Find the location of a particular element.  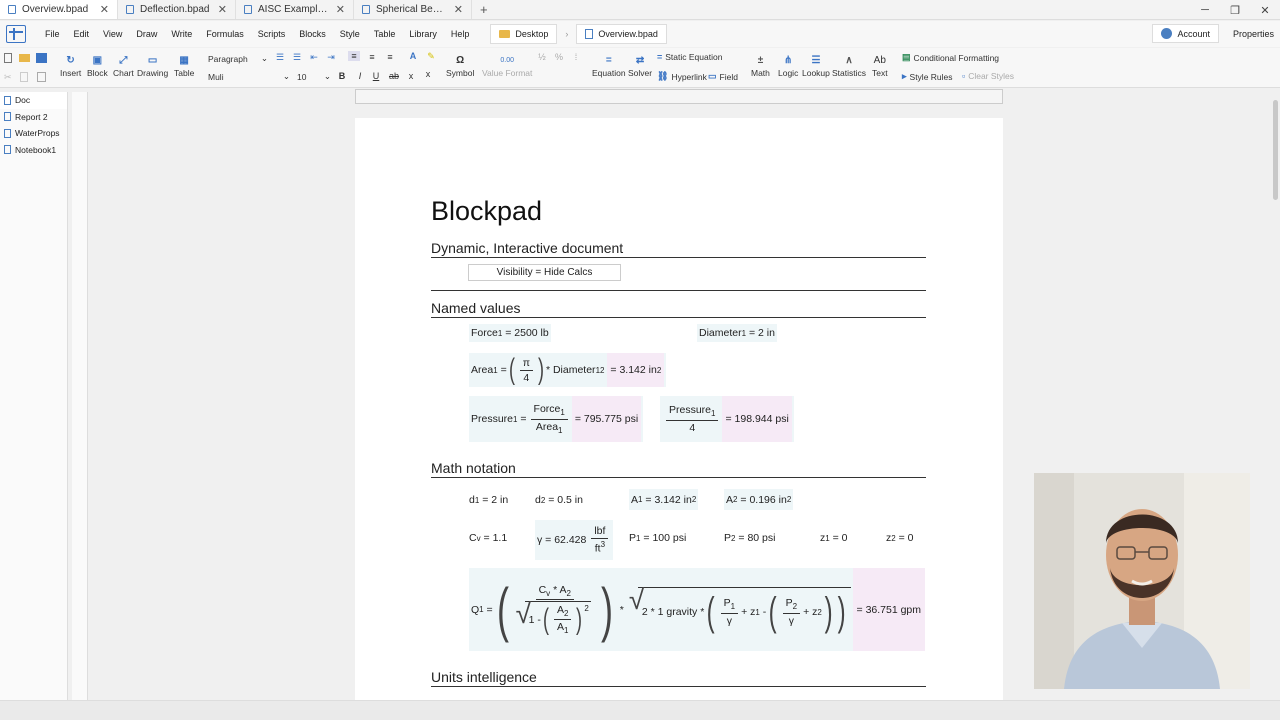

save-icon is located at coordinates (41, 58).